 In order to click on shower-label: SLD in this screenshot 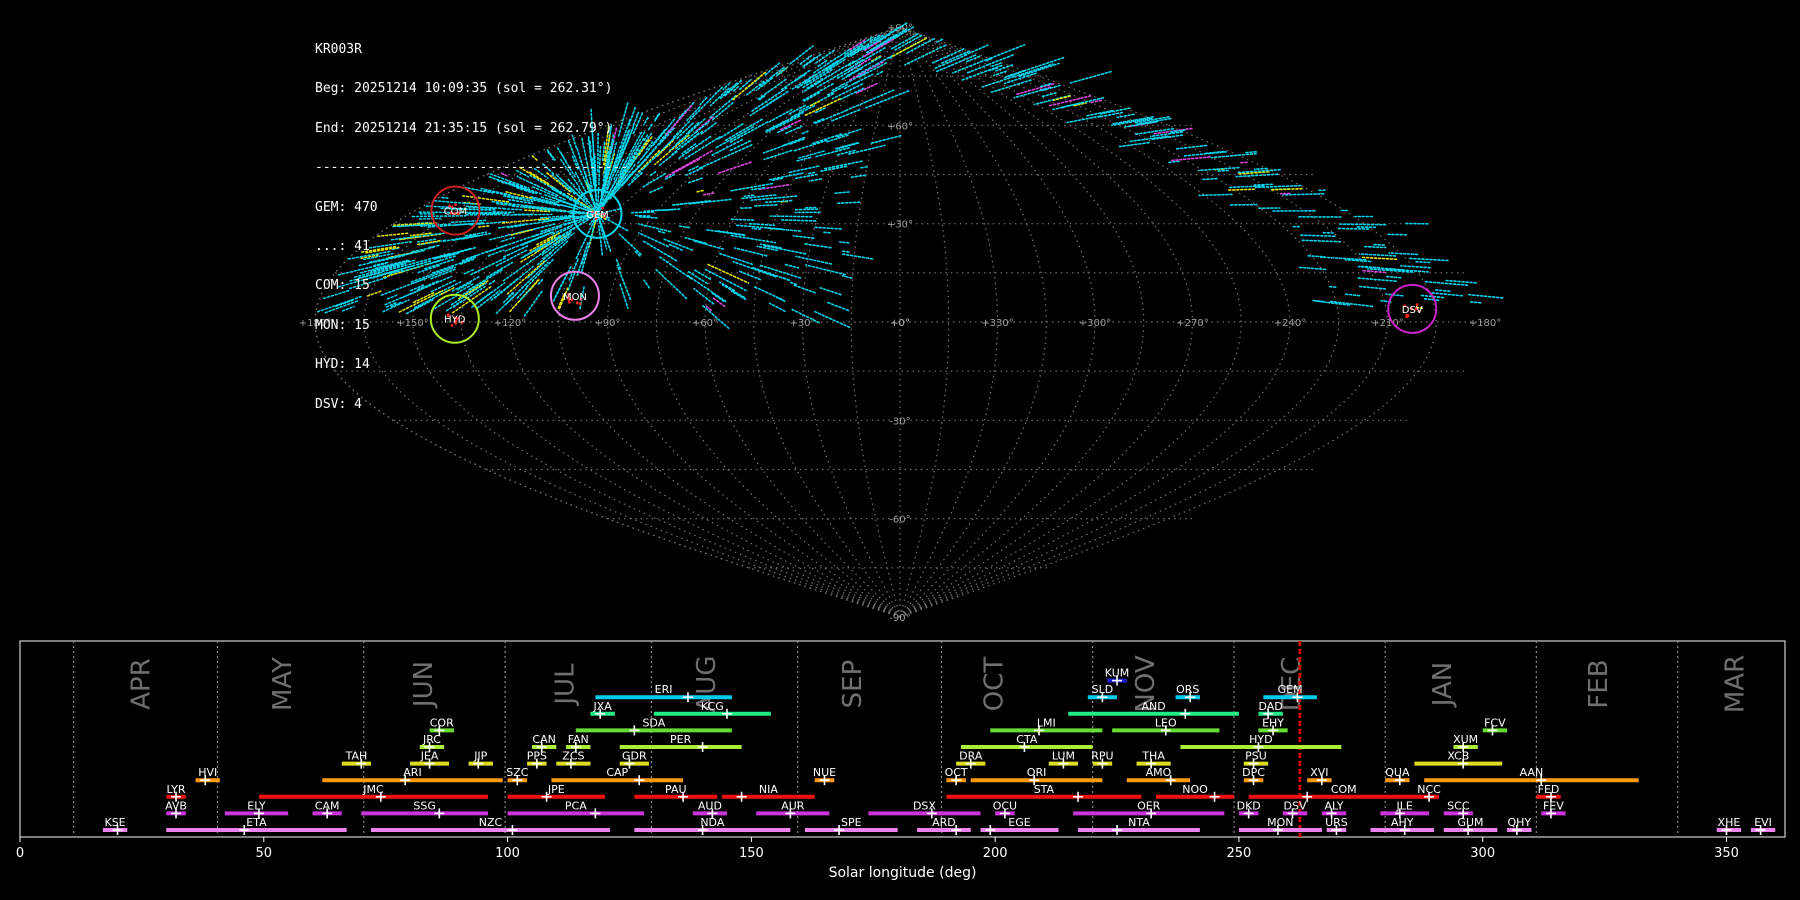, I will do `click(1103, 689)`.